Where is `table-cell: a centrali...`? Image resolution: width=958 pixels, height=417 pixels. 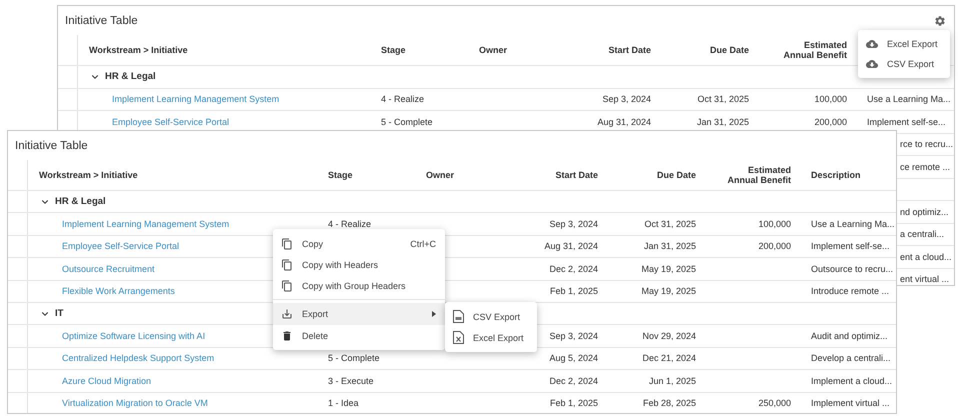 table-cell: a centrali... is located at coordinates (922, 234).